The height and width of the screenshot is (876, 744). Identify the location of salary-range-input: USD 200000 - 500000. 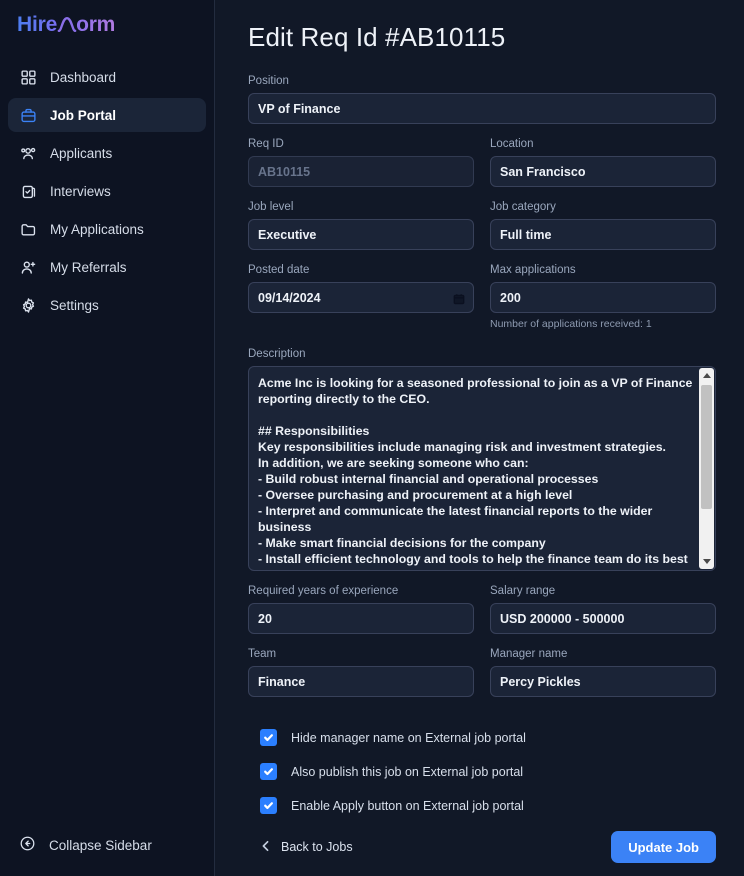
(603, 618).